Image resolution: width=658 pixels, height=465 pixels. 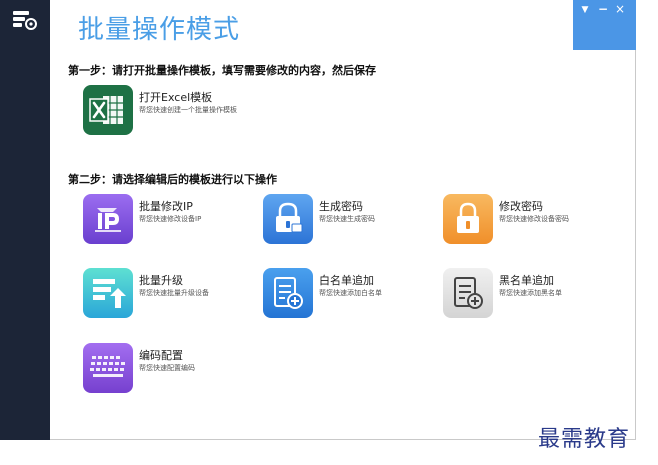 I want to click on item-desc: 帮您快速生成密码, so click(x=347, y=219).